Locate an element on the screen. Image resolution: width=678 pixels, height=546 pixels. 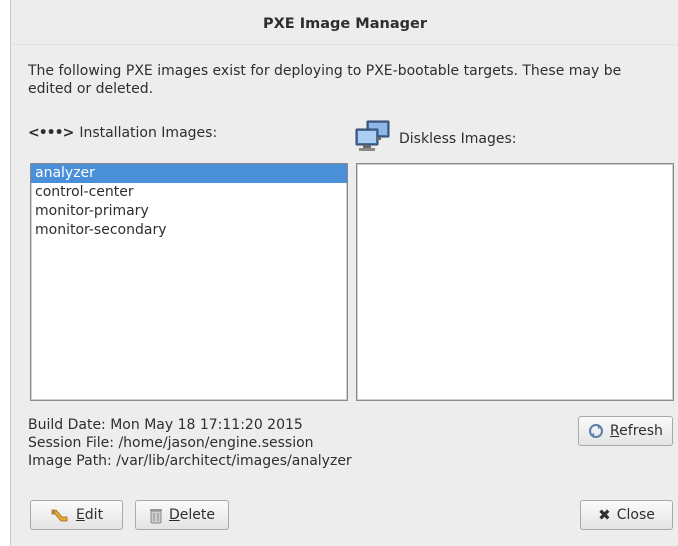
refresh-button: Refresh is located at coordinates (625, 431).